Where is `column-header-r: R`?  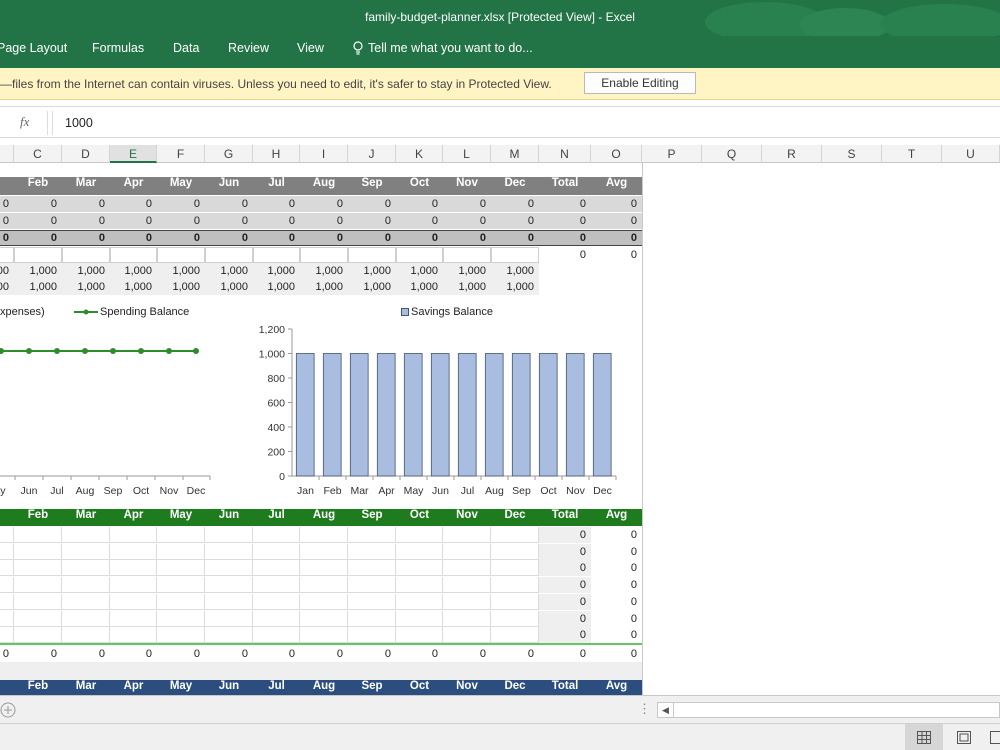 column-header-r: R is located at coordinates (792, 154).